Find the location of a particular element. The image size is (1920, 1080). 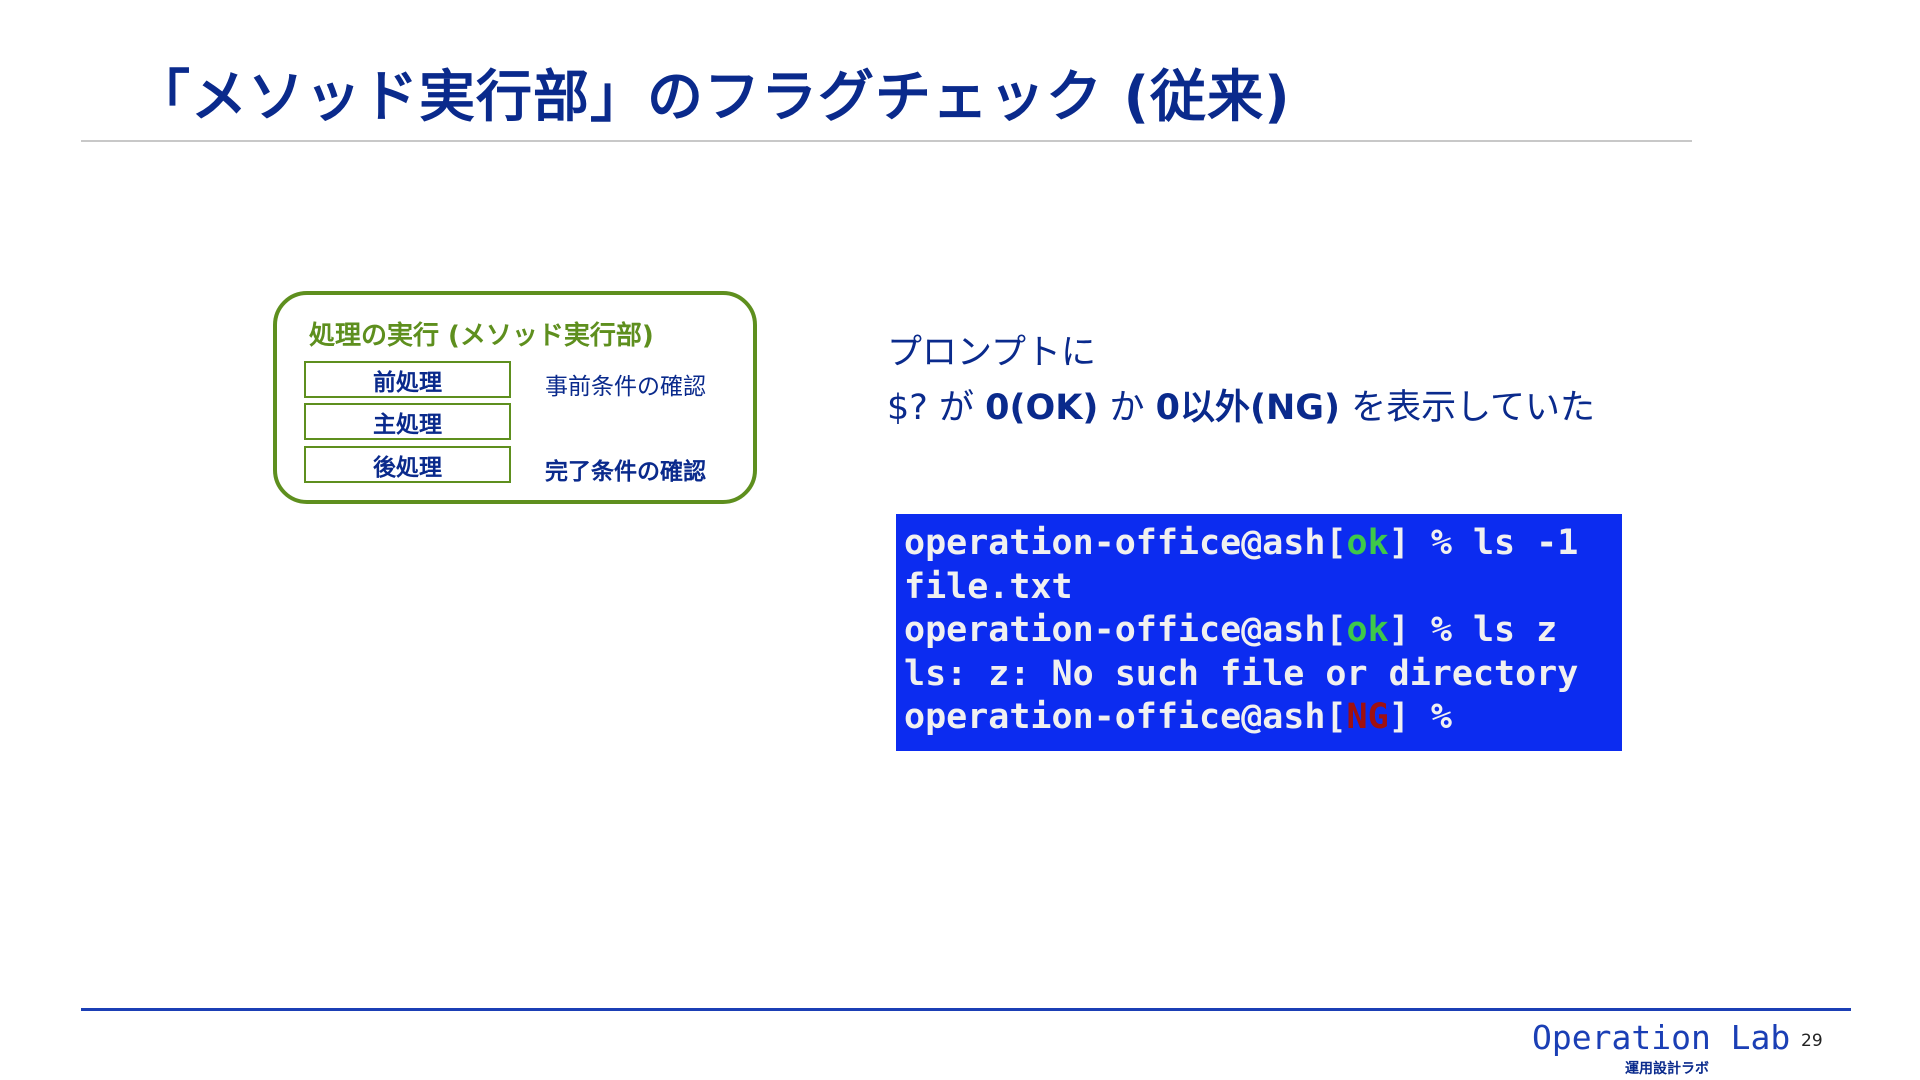

title-divider is located at coordinates (886, 141).